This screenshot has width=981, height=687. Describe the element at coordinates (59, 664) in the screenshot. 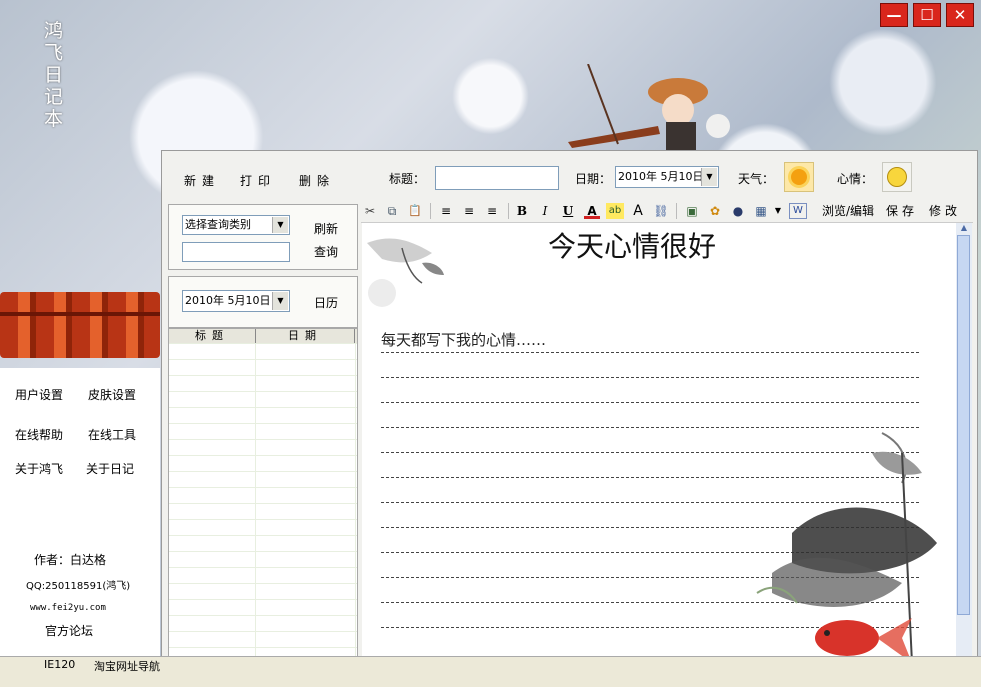

I see `ie-link: IE120` at that location.